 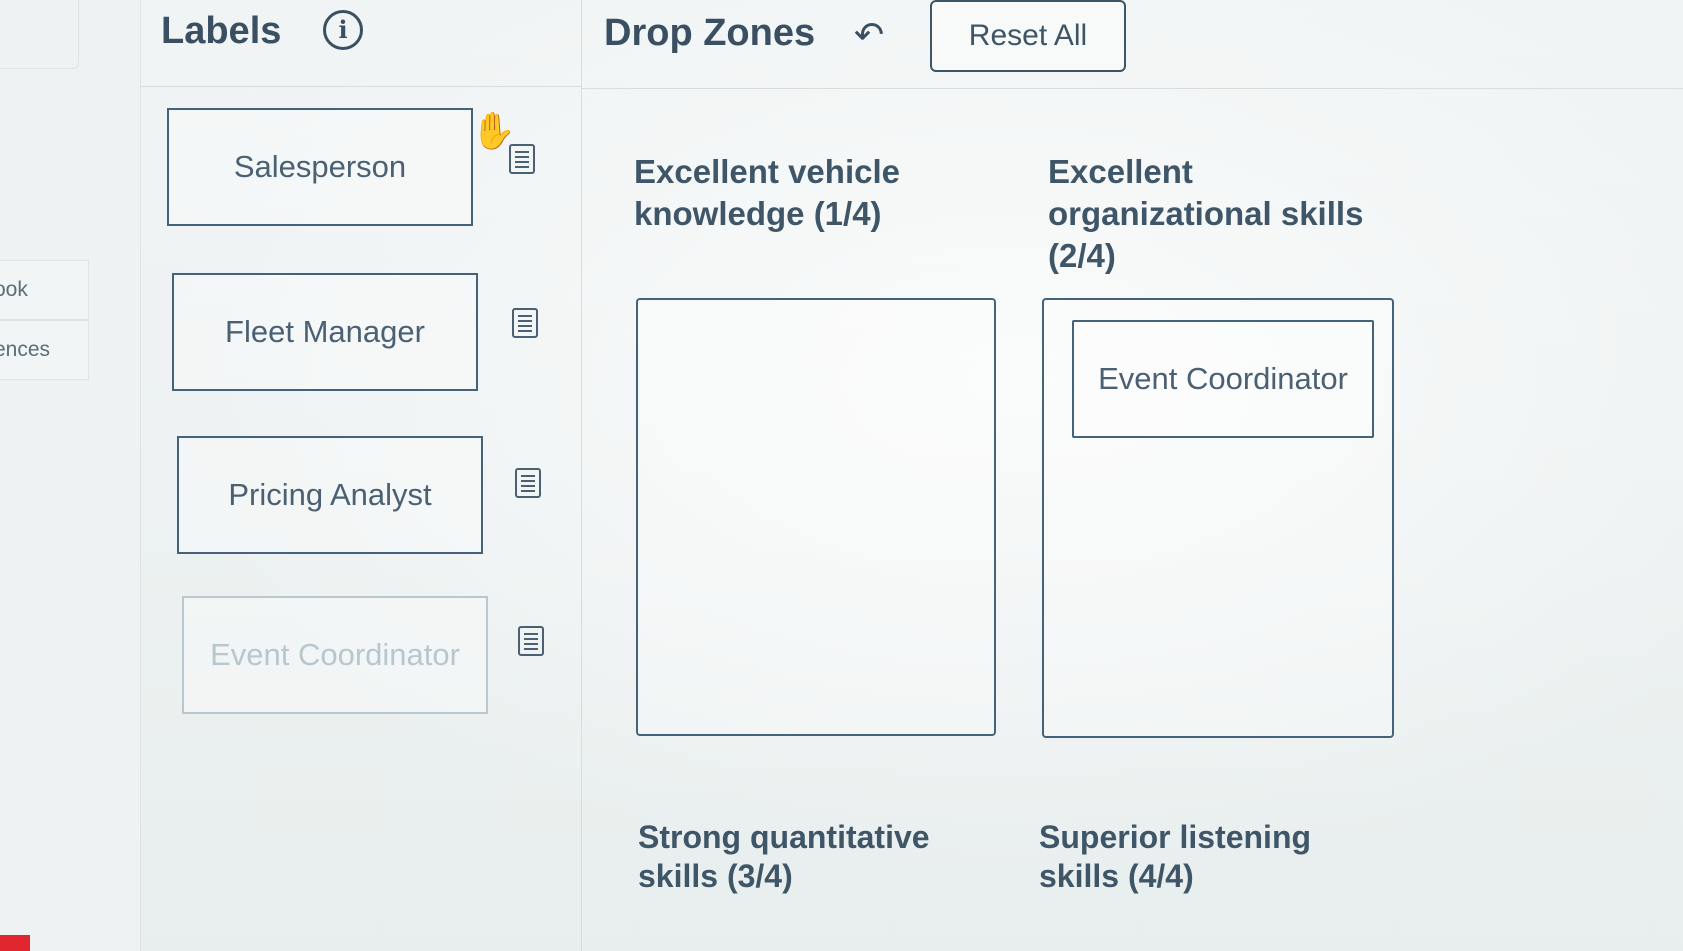 I want to click on placed-card-event-coordinator: Event Coordinator, so click(x=1223, y=379).